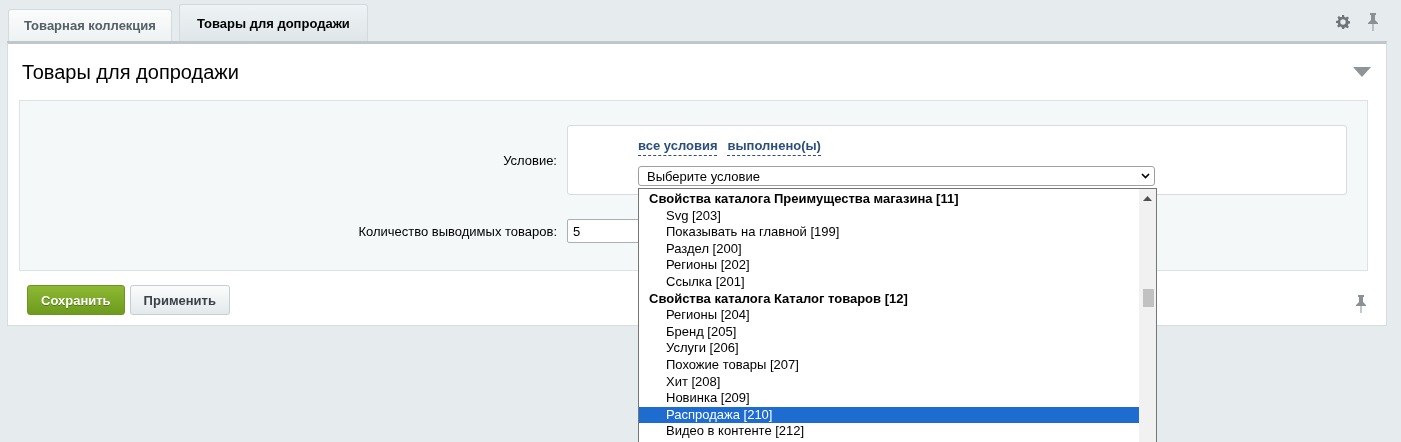 The height and width of the screenshot is (442, 1401). I want to click on condition-link: все условия, so click(678, 147).